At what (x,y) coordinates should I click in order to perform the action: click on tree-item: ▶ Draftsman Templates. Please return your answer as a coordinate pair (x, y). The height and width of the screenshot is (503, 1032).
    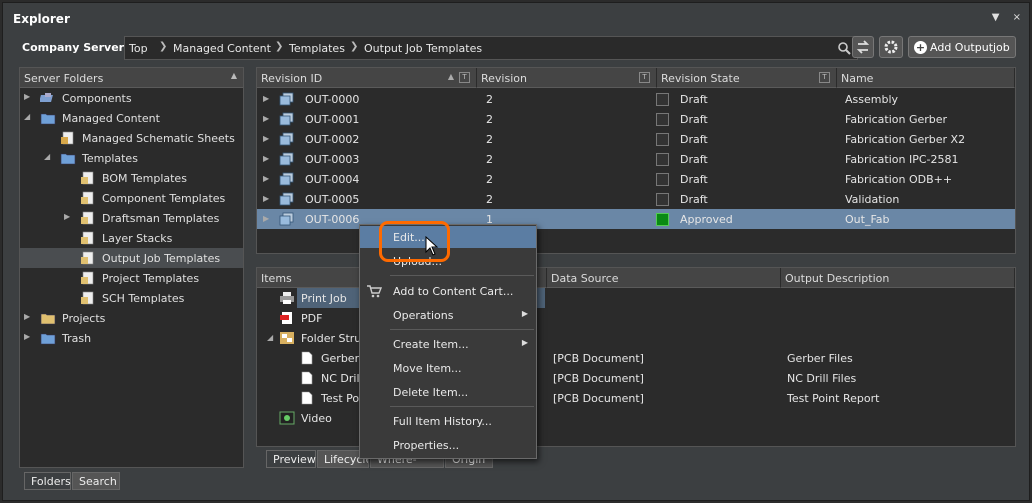
    Looking at the image, I should click on (131, 218).